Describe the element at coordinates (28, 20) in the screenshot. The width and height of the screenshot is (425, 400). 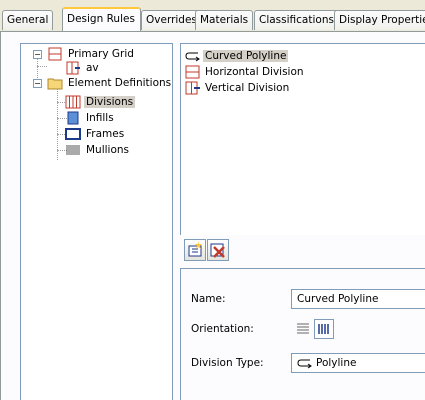
I see `tab-general: General` at that location.